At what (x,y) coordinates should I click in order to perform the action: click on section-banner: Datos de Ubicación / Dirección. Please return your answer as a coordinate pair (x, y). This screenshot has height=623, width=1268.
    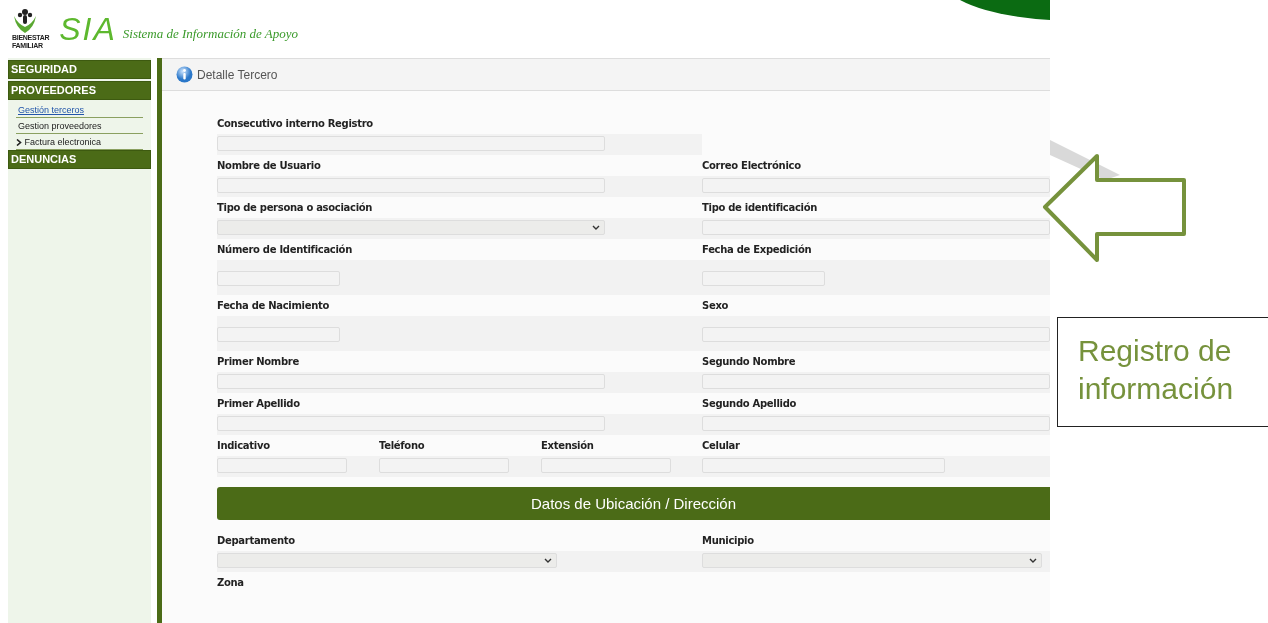
    Looking at the image, I should click on (633, 503).